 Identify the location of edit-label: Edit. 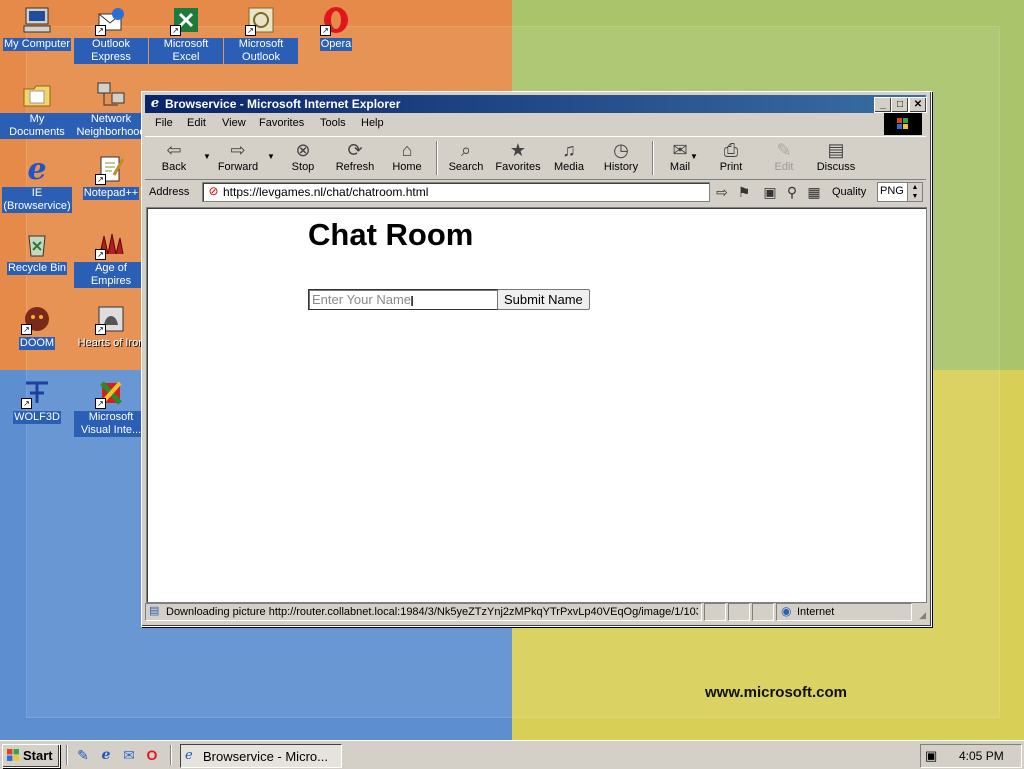
(784, 167).